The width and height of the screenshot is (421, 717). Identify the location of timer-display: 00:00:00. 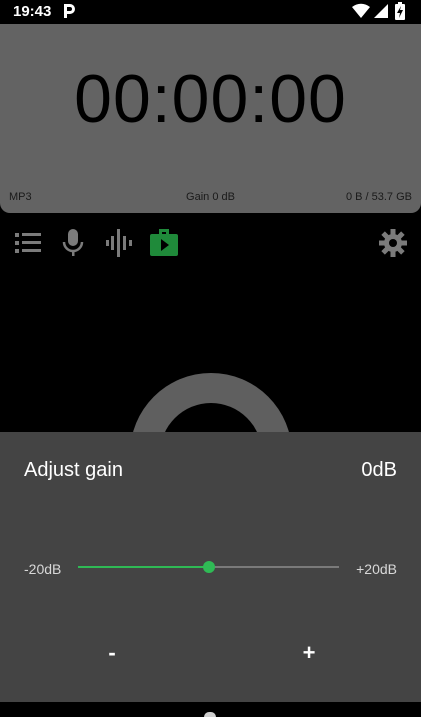
(210, 99).